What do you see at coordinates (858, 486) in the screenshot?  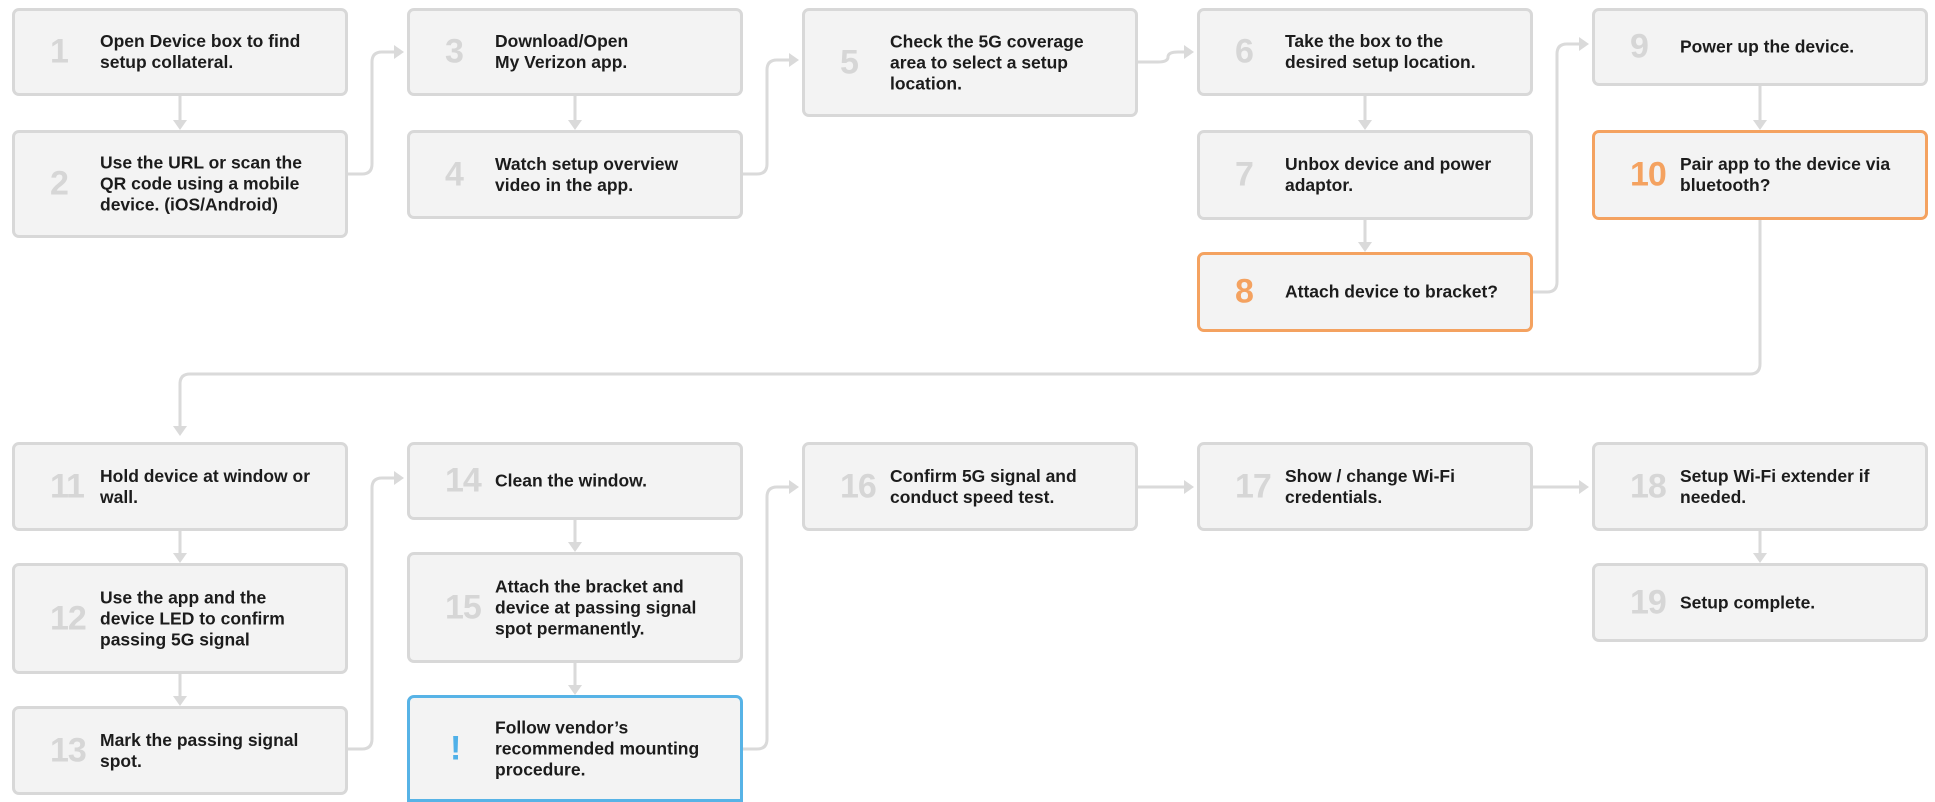 I see `step-number: 16` at bounding box center [858, 486].